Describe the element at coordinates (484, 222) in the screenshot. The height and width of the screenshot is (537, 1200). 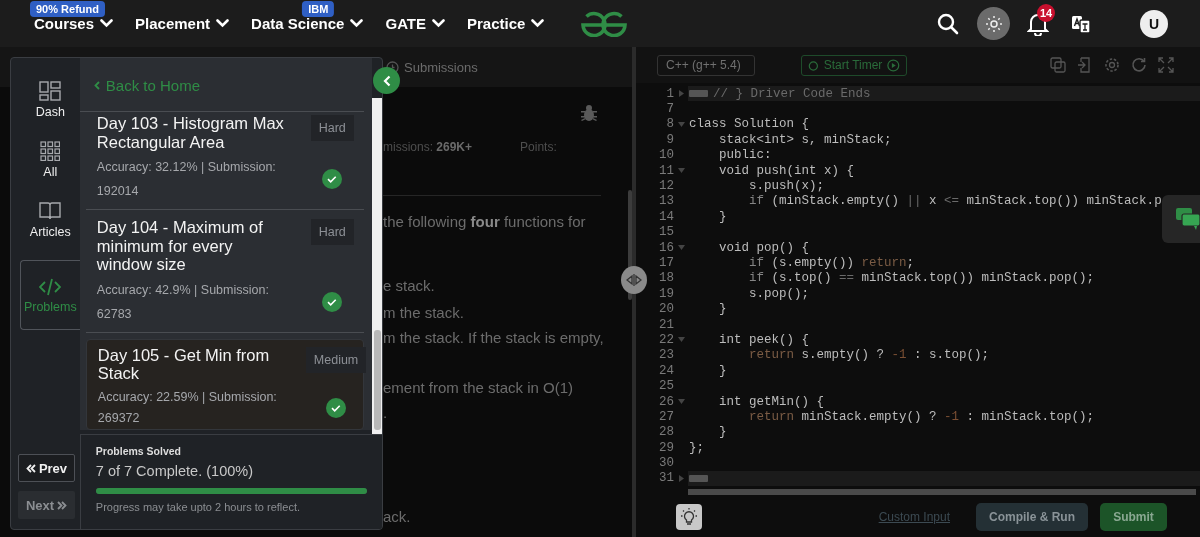
I see `description-text: the following four functions for` at that location.